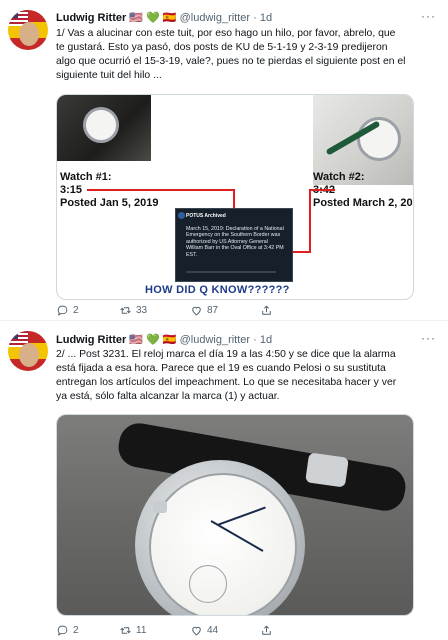  I want to click on embedded-avatar, so click(181, 215).